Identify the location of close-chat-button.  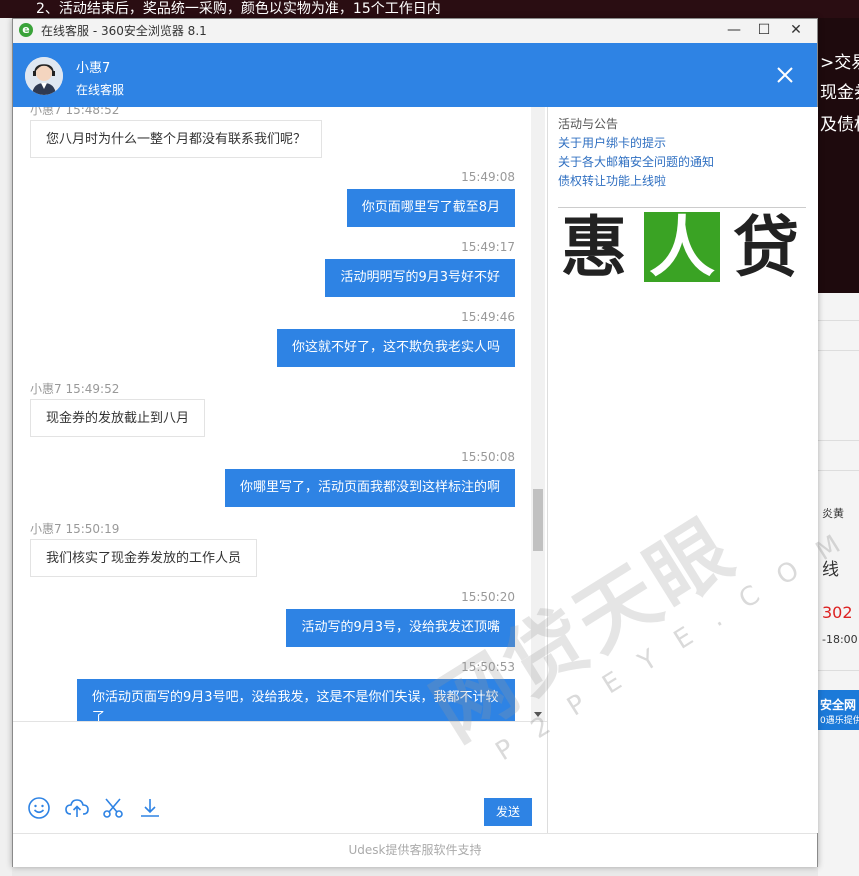
(785, 75).